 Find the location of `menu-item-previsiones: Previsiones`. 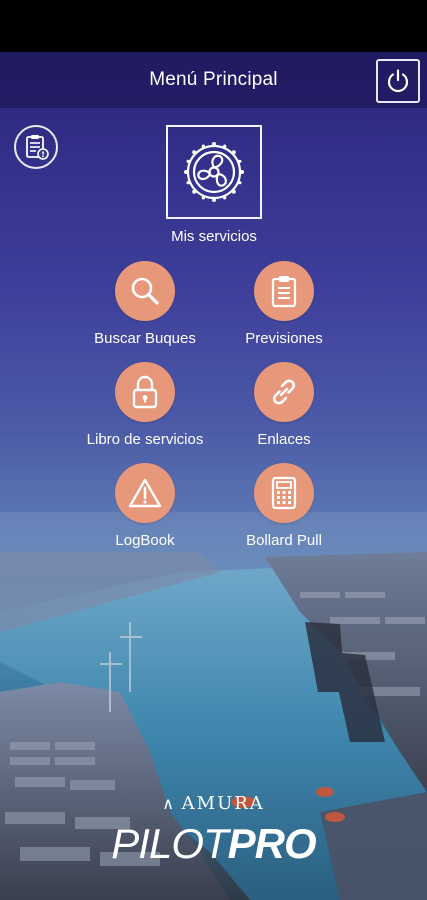

menu-item-previsiones: Previsiones is located at coordinates (284, 304).